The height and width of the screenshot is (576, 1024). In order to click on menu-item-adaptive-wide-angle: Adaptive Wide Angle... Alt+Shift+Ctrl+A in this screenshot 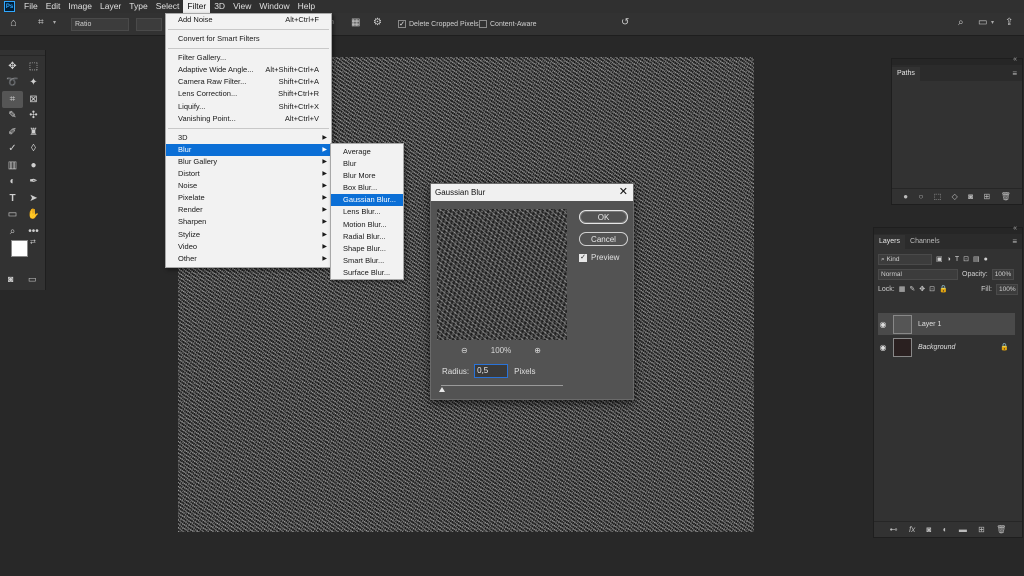, I will do `click(248, 70)`.